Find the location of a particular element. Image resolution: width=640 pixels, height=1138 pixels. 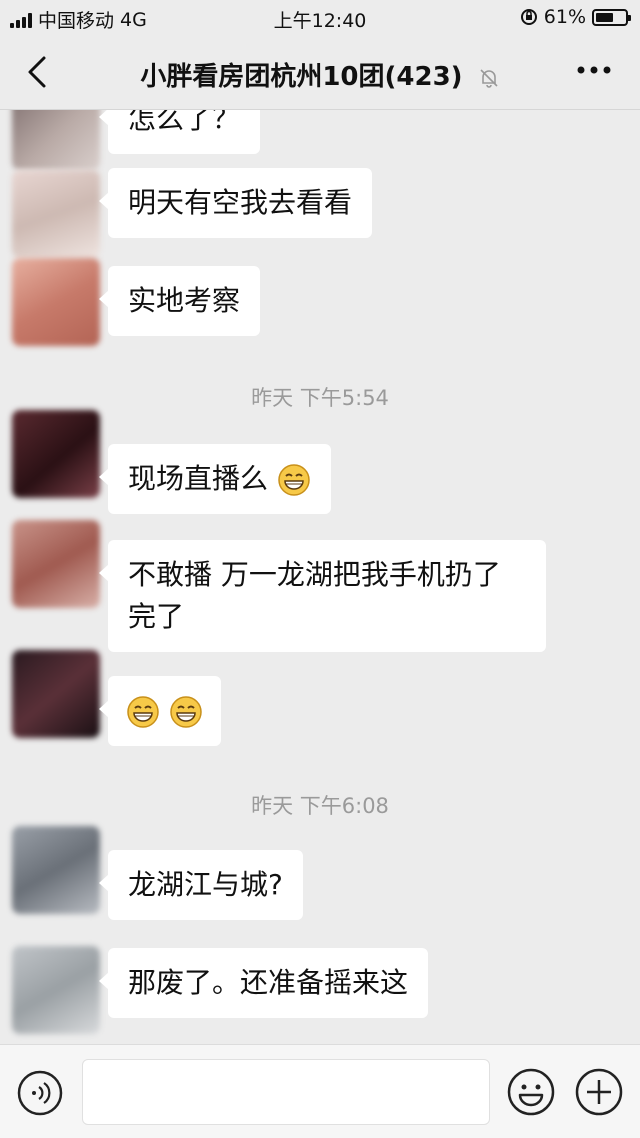

voice-icon is located at coordinates (40, 1093).